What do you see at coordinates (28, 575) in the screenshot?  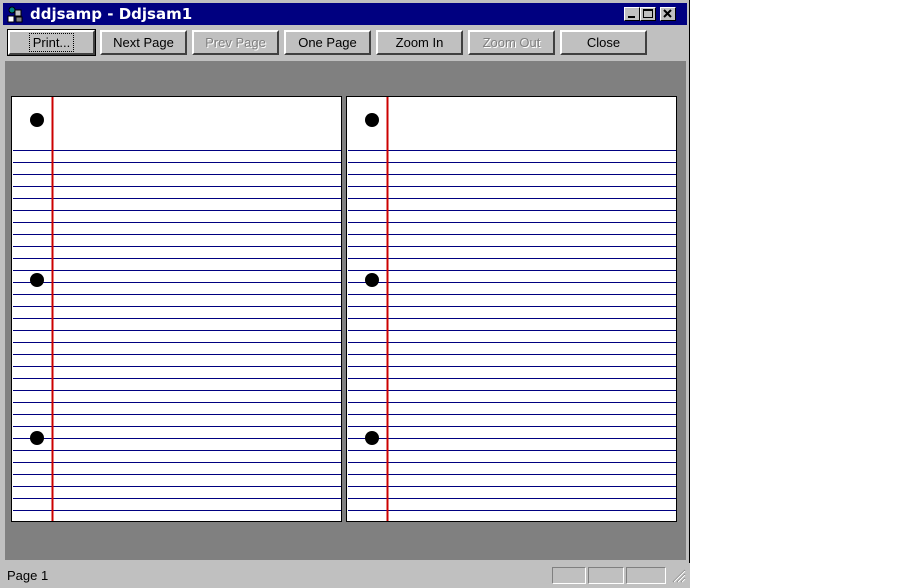 I see `status-page-text: Page 1` at bounding box center [28, 575].